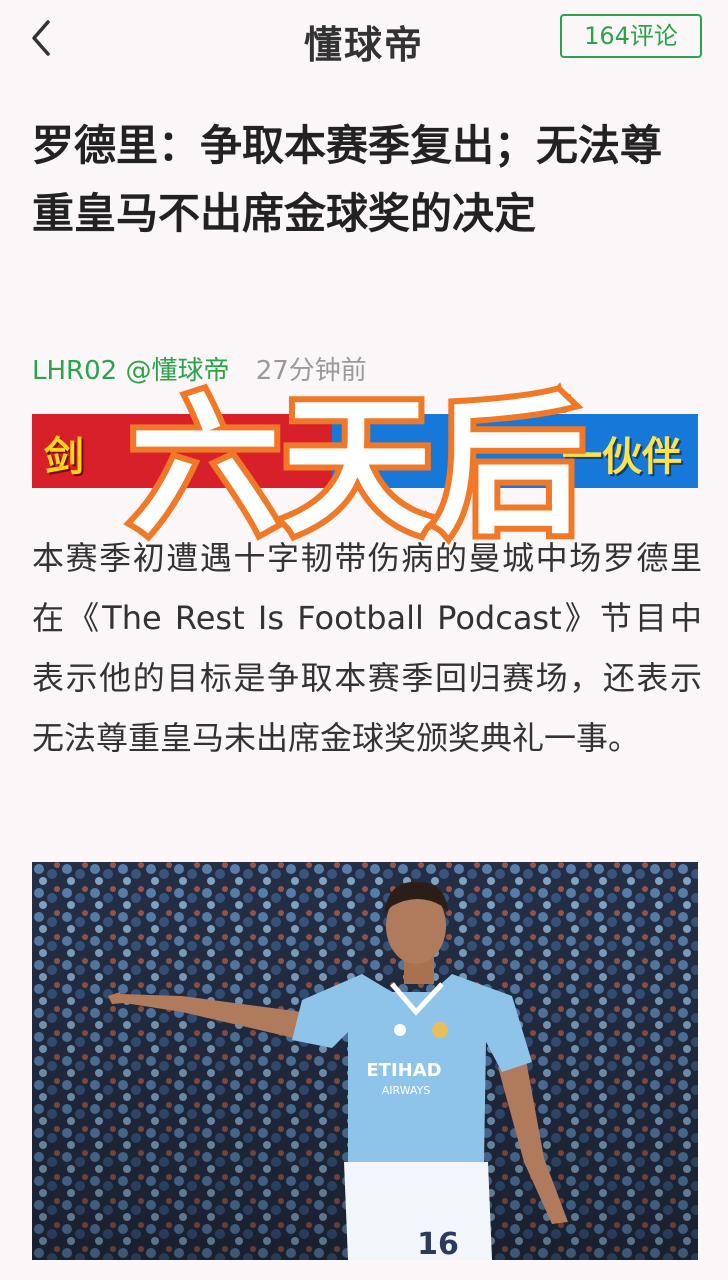 The height and width of the screenshot is (1280, 728). What do you see at coordinates (406, 1090) in the screenshot?
I see `jersey-sponsor-sub: AIRWAYS` at bounding box center [406, 1090].